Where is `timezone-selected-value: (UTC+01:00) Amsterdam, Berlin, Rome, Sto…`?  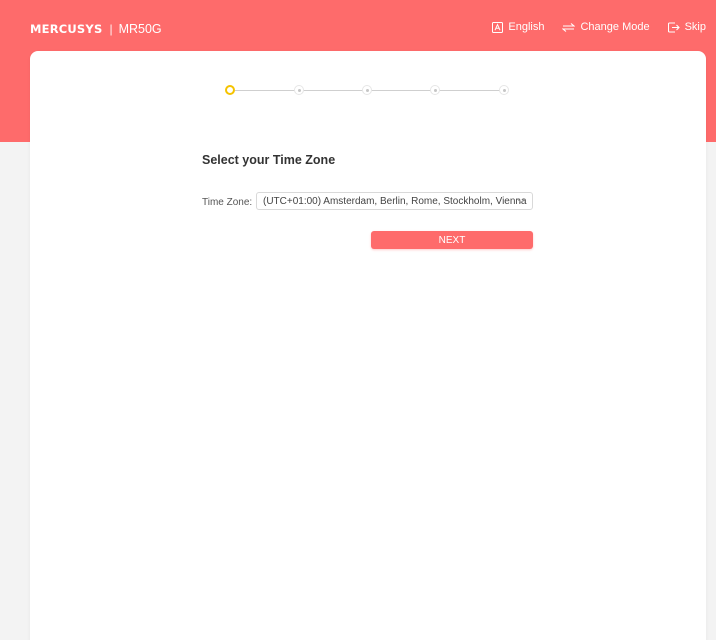 timezone-selected-value: (UTC+01:00) Amsterdam, Berlin, Rome, Sto… is located at coordinates (395, 201).